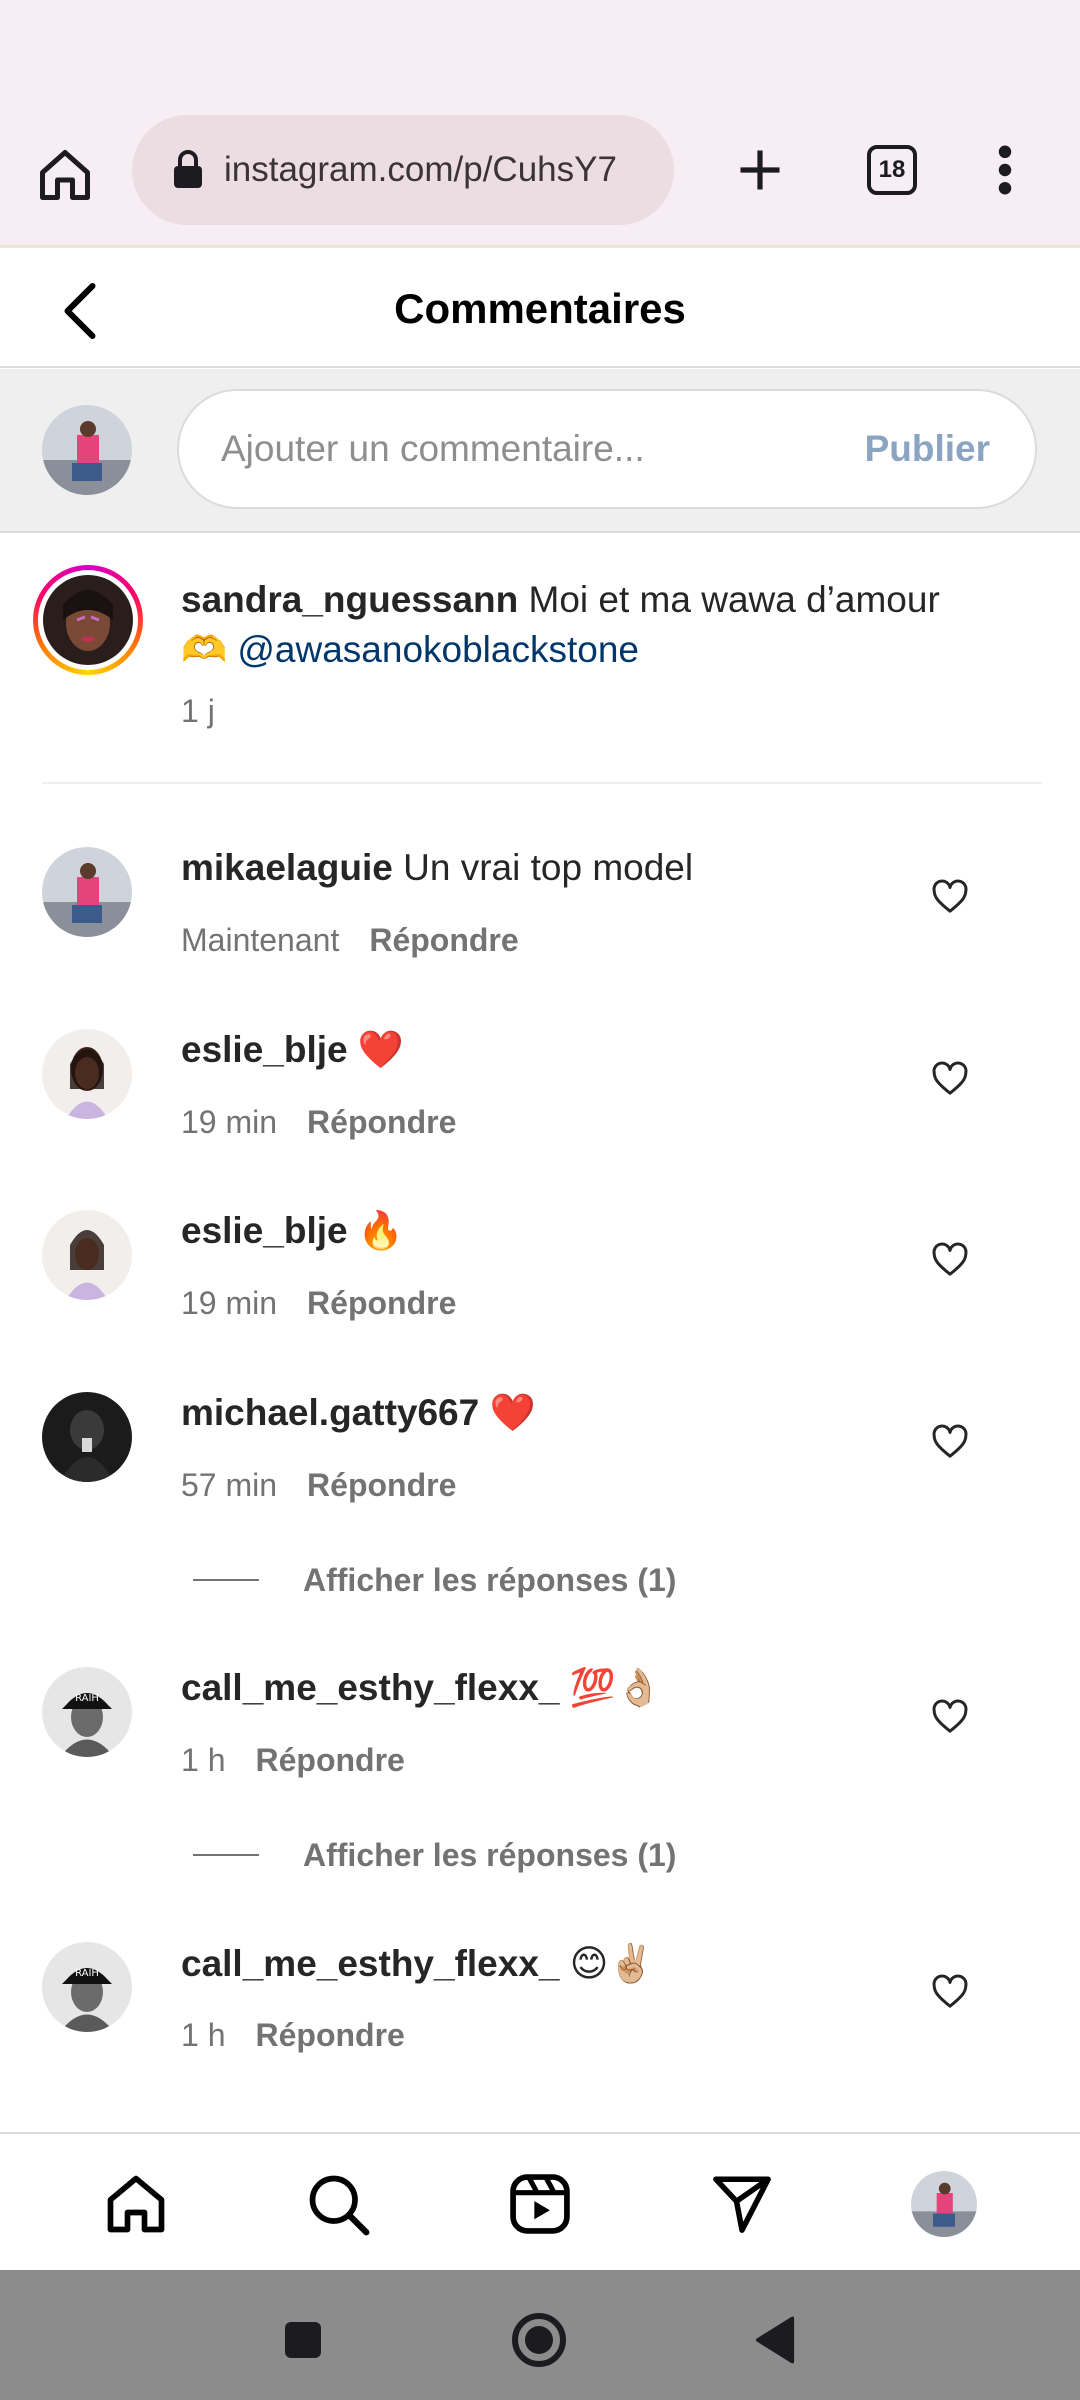 The height and width of the screenshot is (2400, 1080). What do you see at coordinates (87, 1973) in the screenshot?
I see `svg-text: RAIH` at bounding box center [87, 1973].